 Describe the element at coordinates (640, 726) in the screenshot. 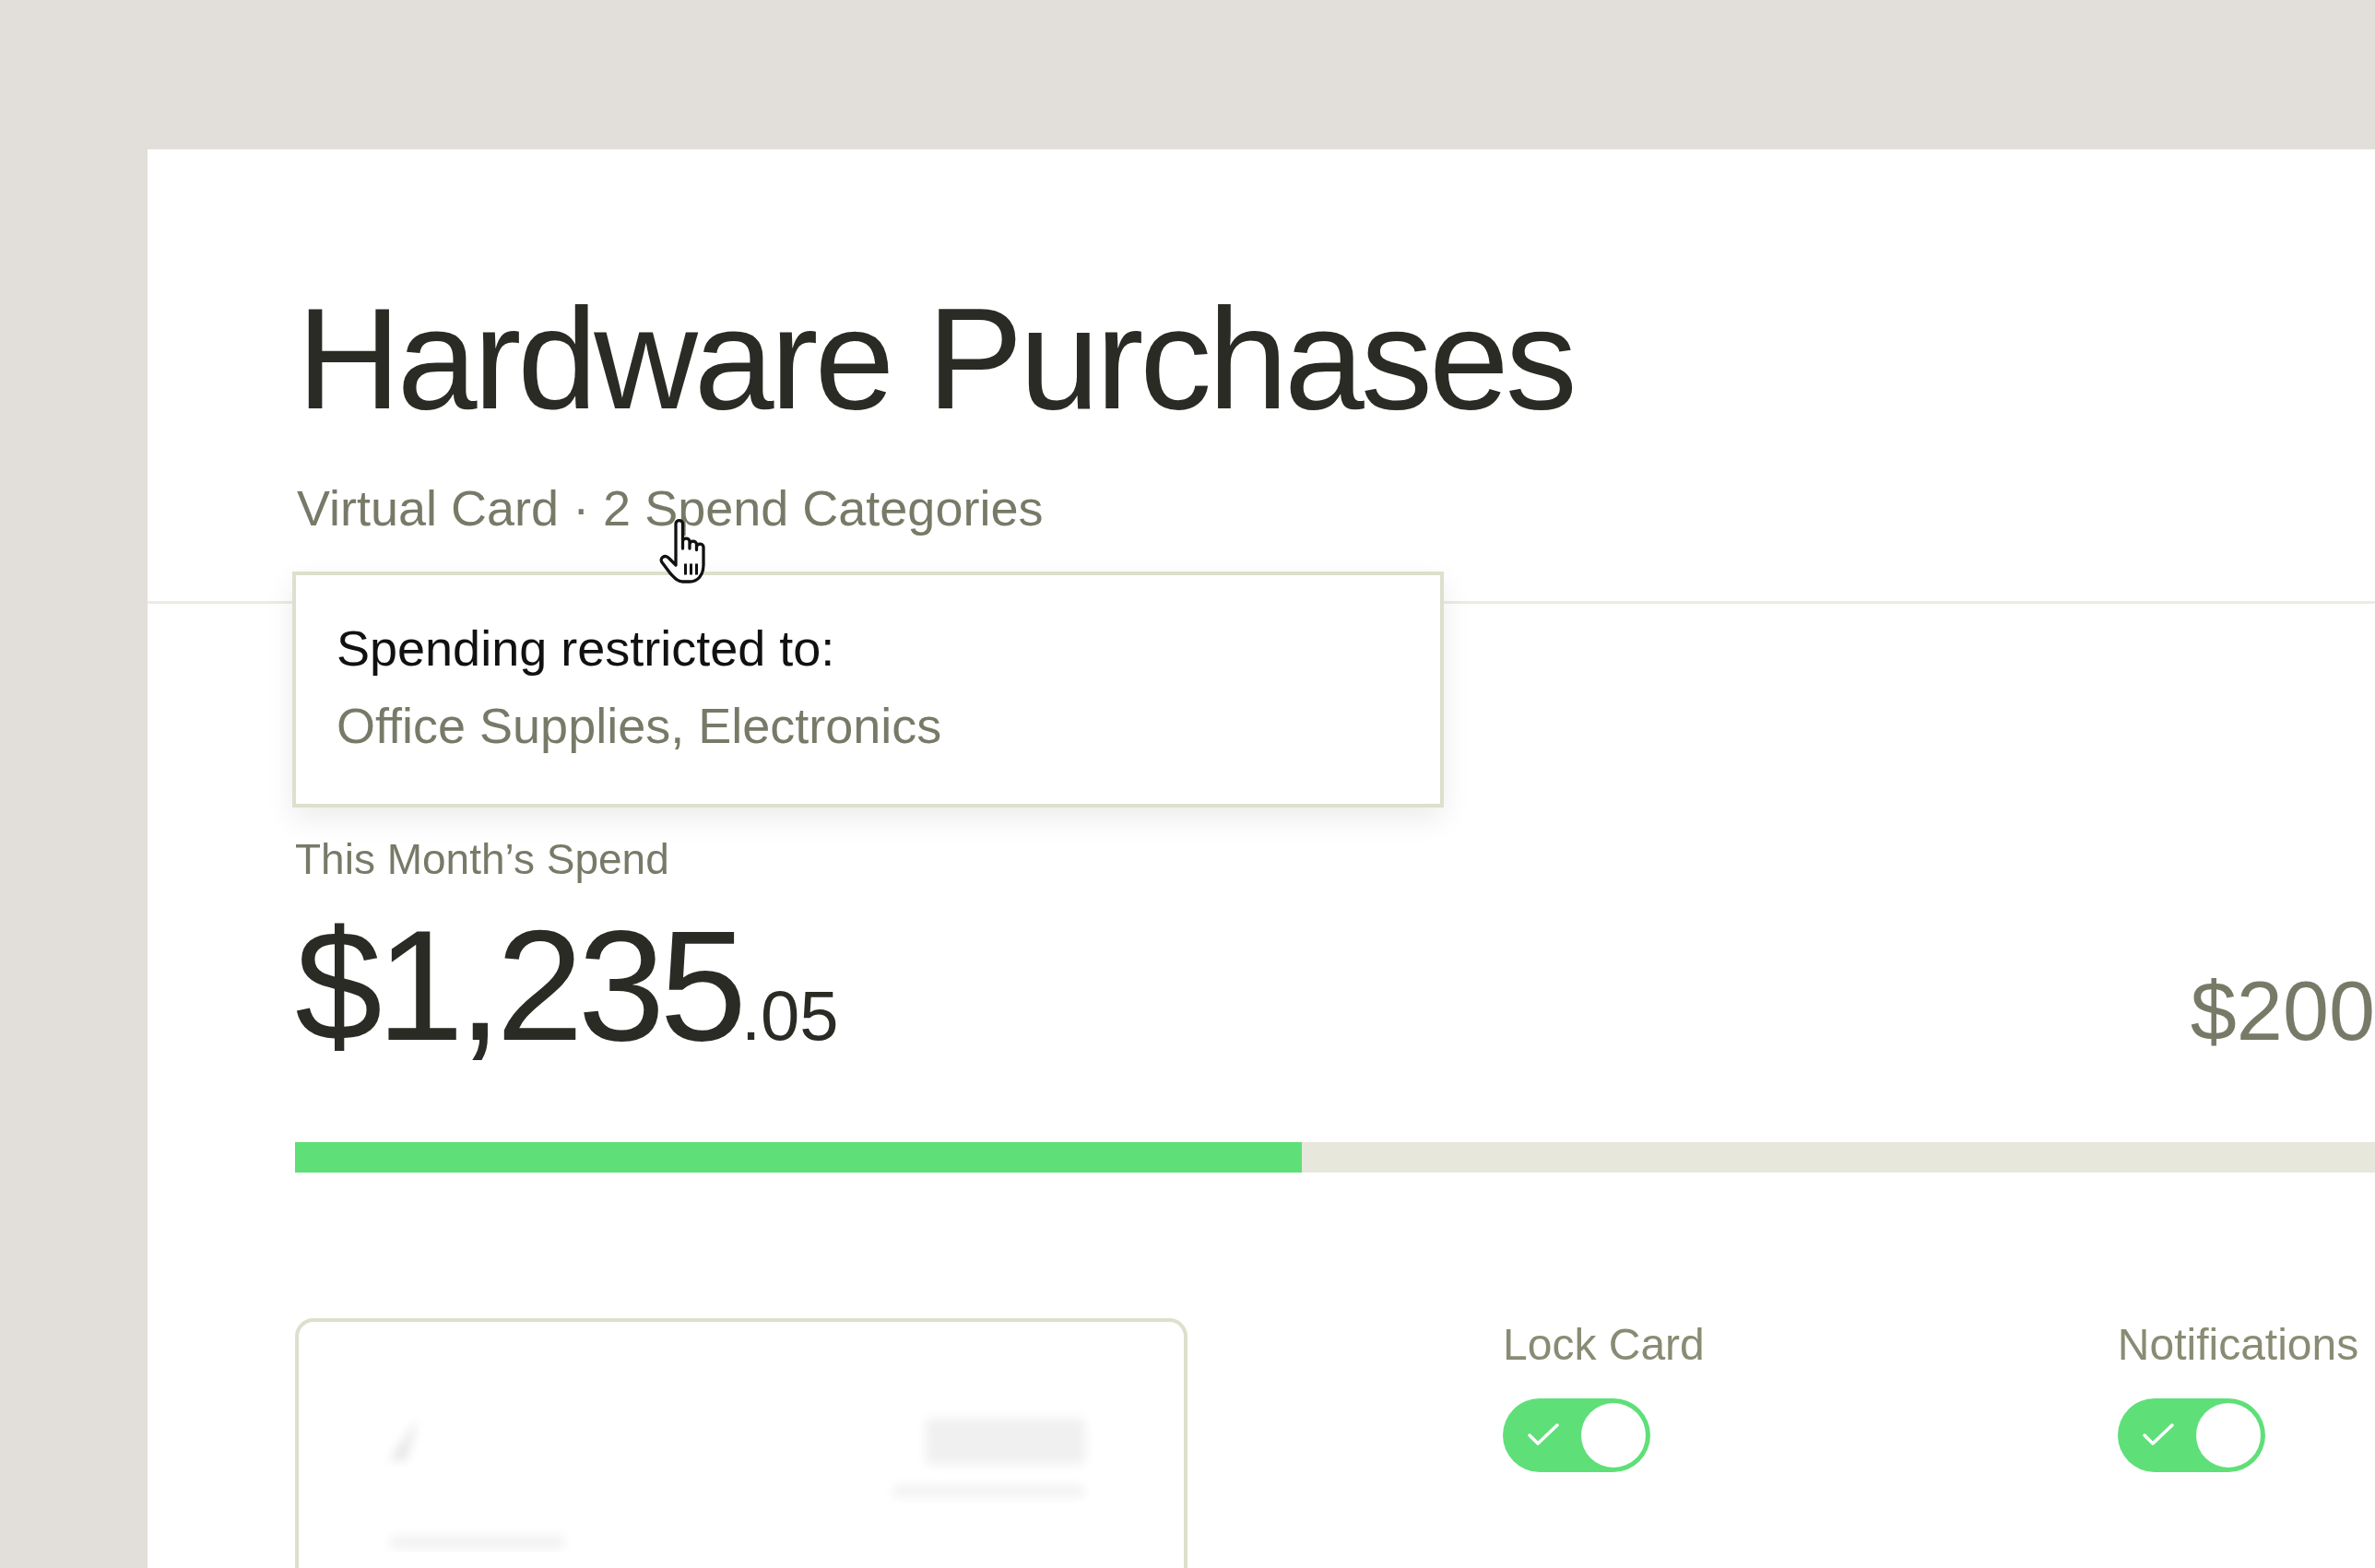

I see `tooltip-text: Office Supplies, Electronics` at that location.